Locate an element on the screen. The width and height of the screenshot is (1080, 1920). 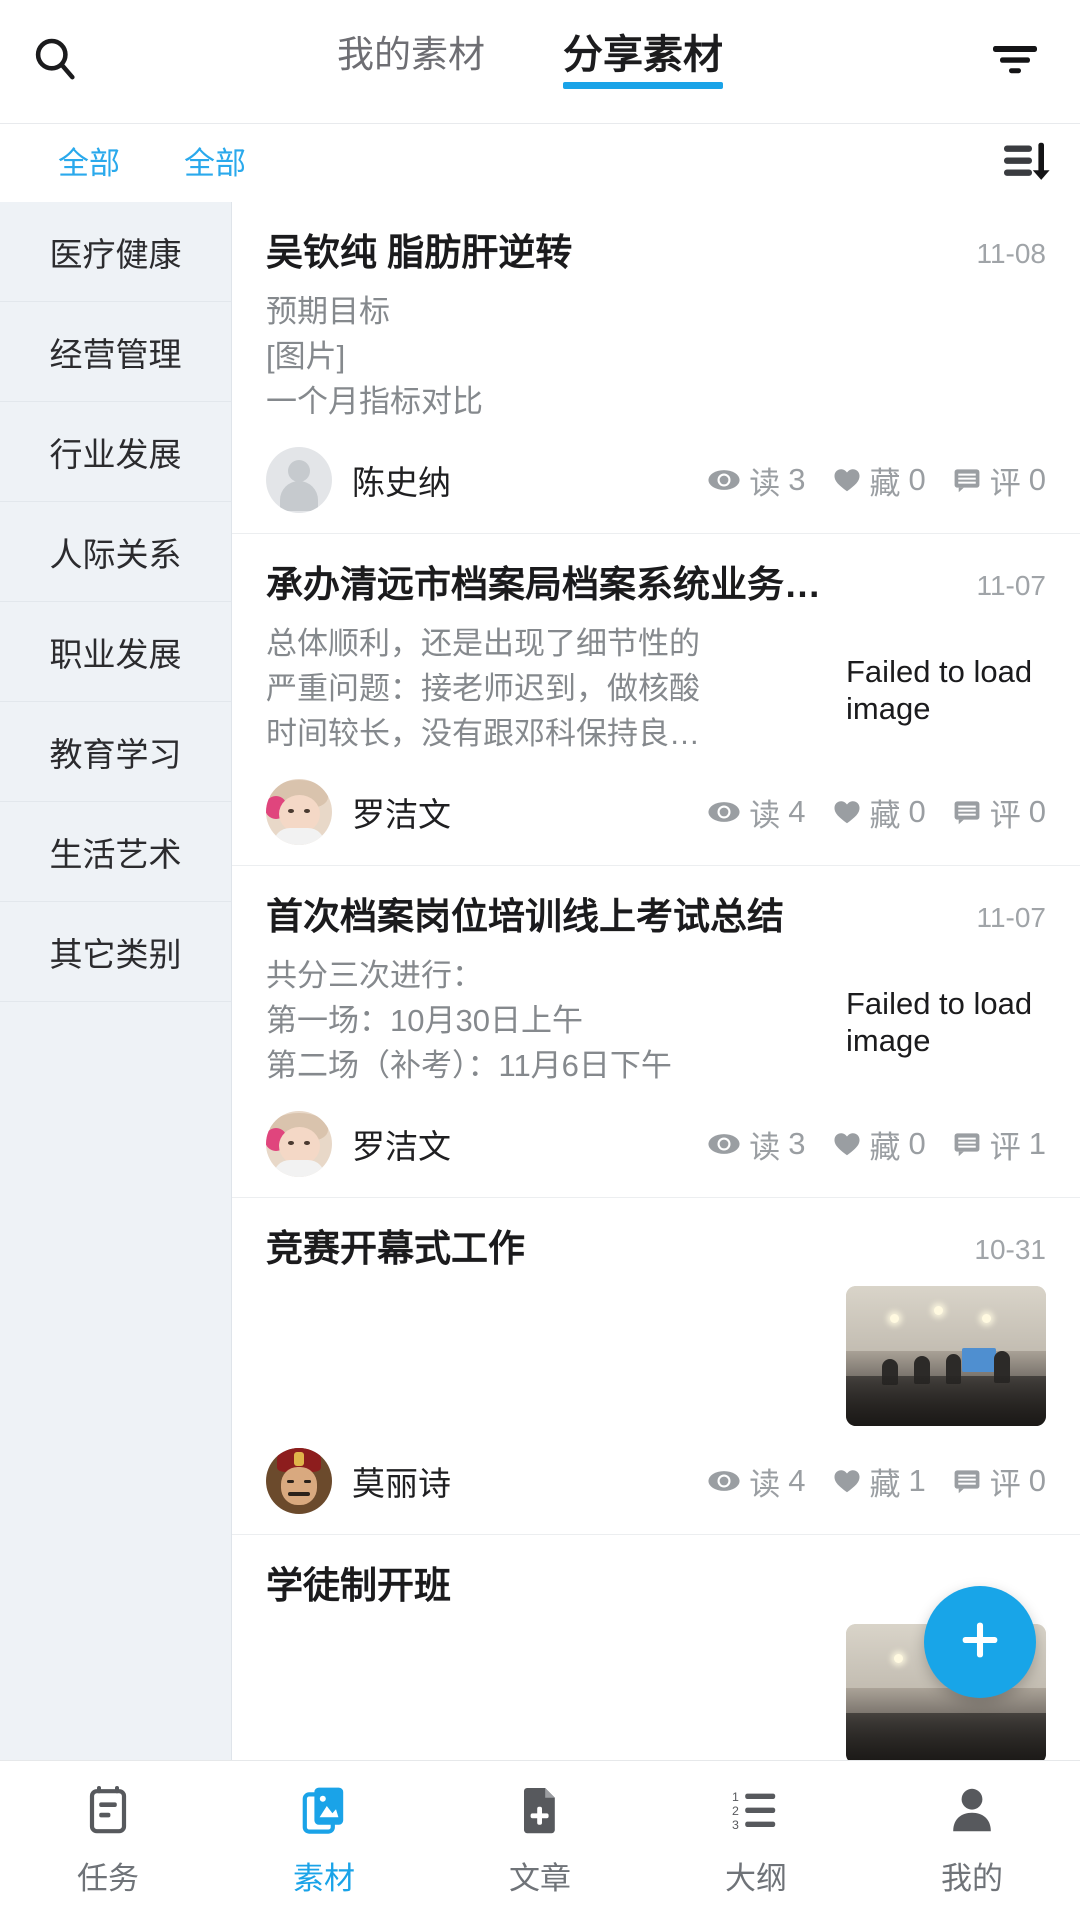
card-title: 吴钦纯 脂肪肝逆转 is located at coordinates (419, 252).